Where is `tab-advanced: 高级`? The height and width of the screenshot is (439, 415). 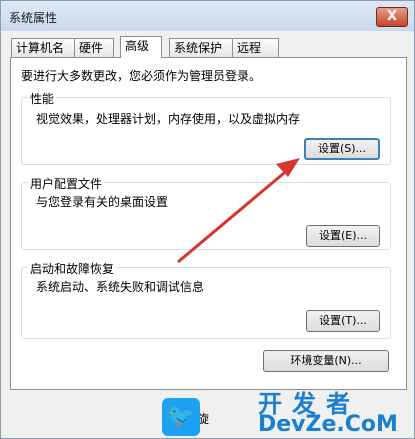
tab-advanced: 高级 is located at coordinates (141, 47).